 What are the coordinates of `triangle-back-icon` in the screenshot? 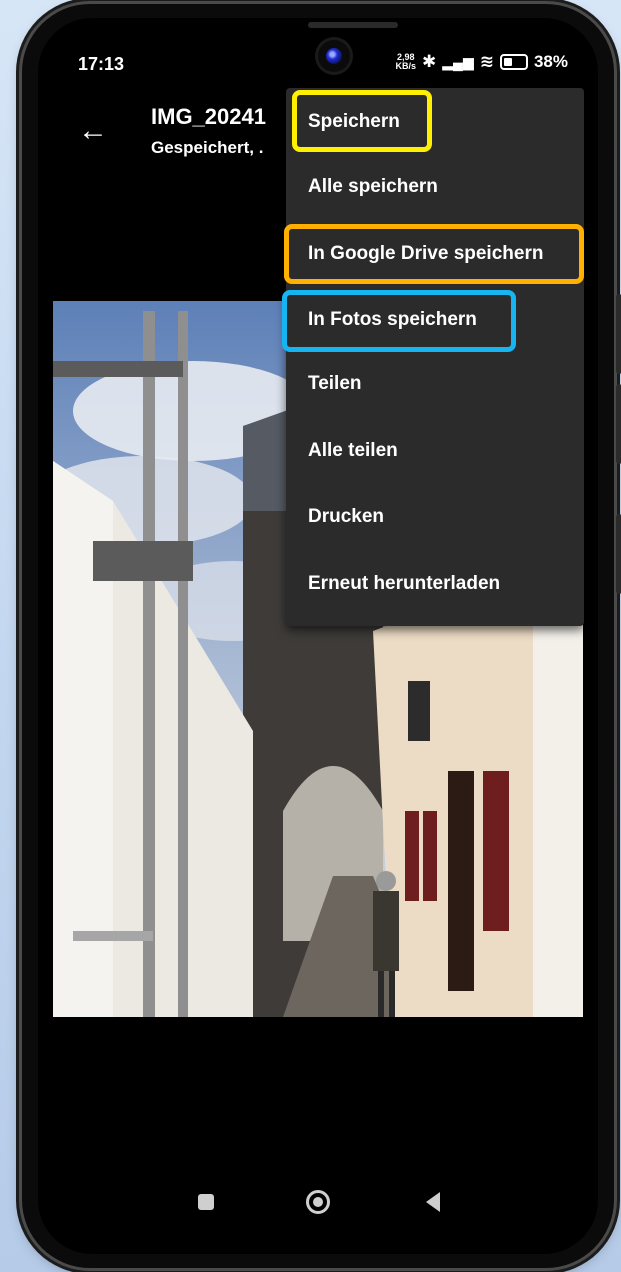 It's located at (433, 1202).